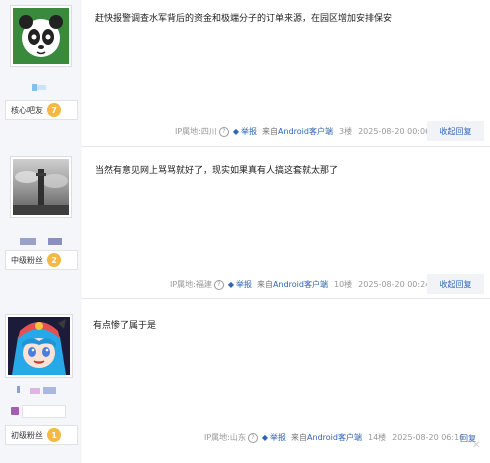 This screenshot has width=490, height=463. I want to click on post-time: 2025-08-20 00:06, so click(394, 131).